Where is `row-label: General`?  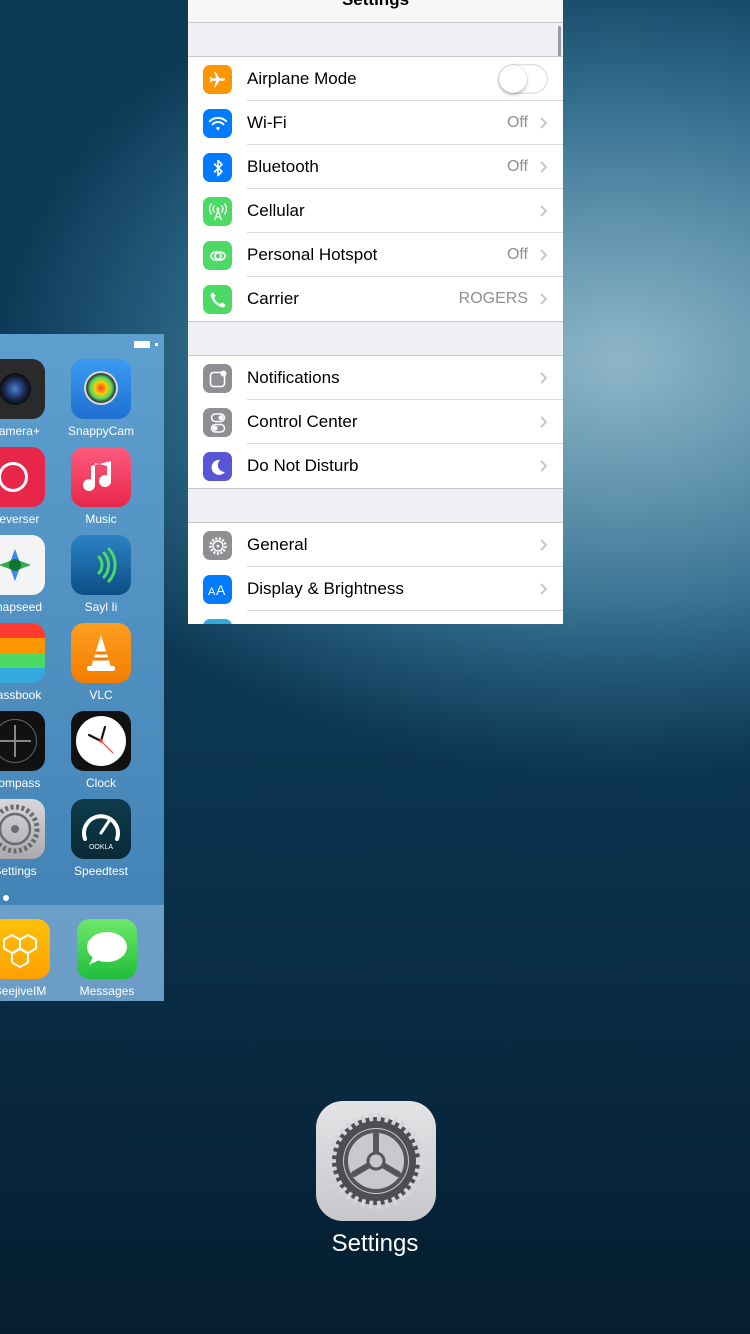
row-label: General is located at coordinates (277, 544).